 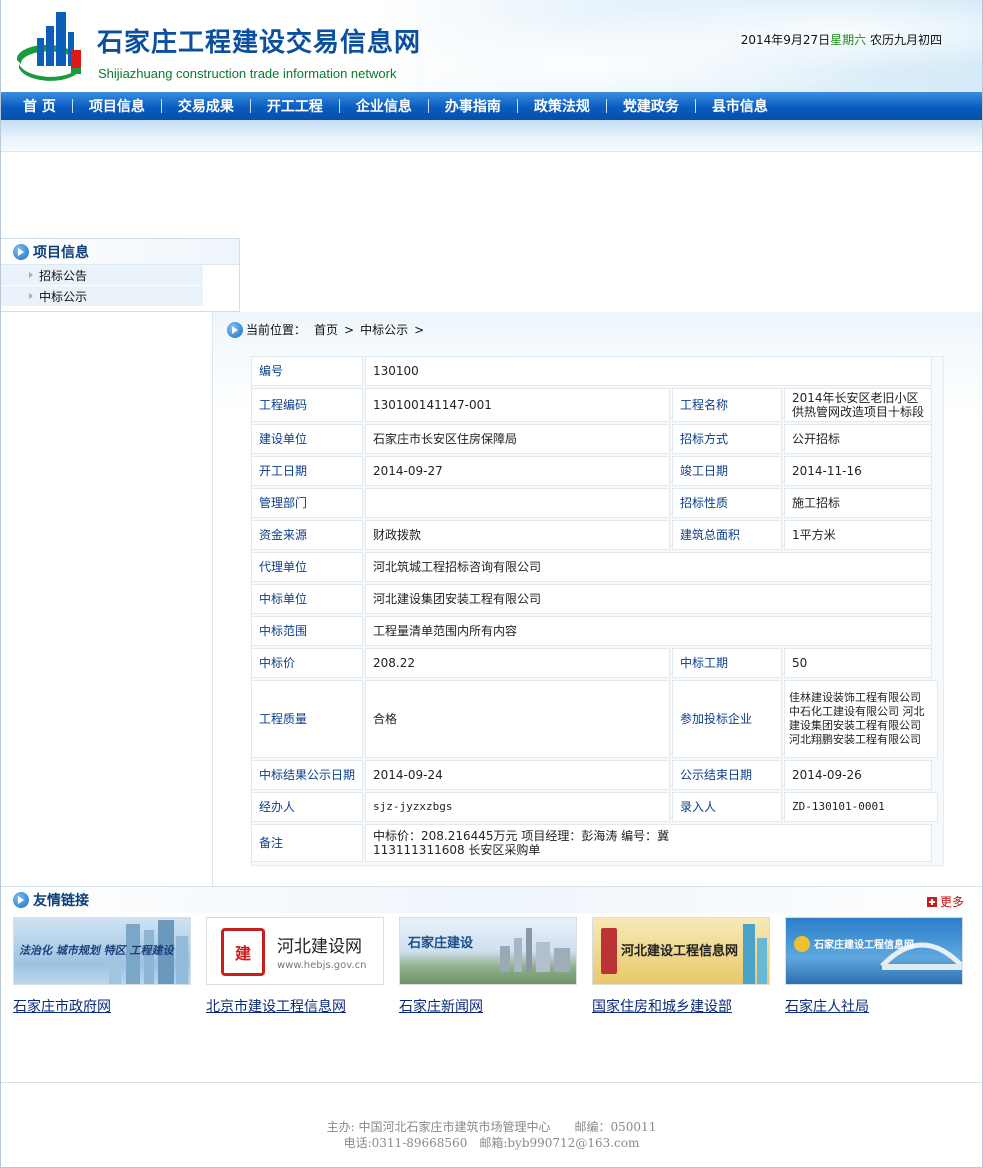 What do you see at coordinates (785, 40) in the screenshot?
I see `date-text: 2014年9月27日` at bounding box center [785, 40].